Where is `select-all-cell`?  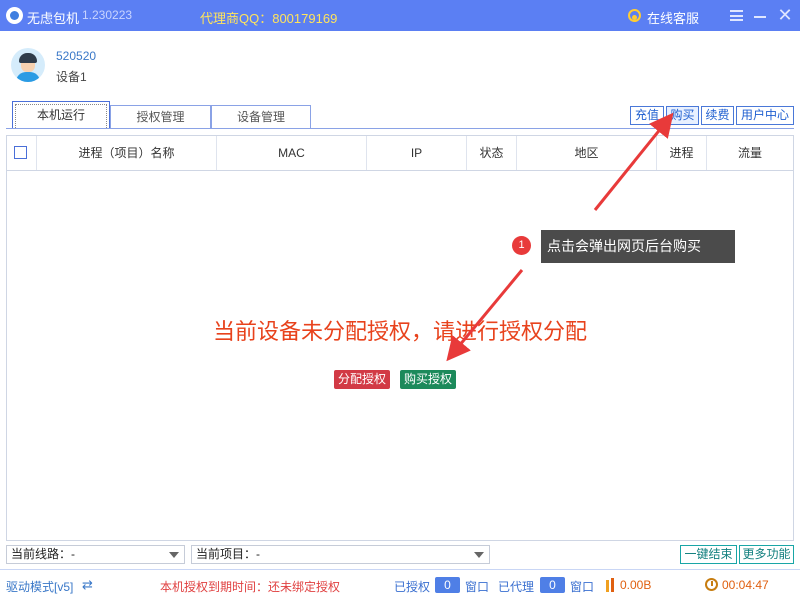
select-all-cell is located at coordinates (22, 153).